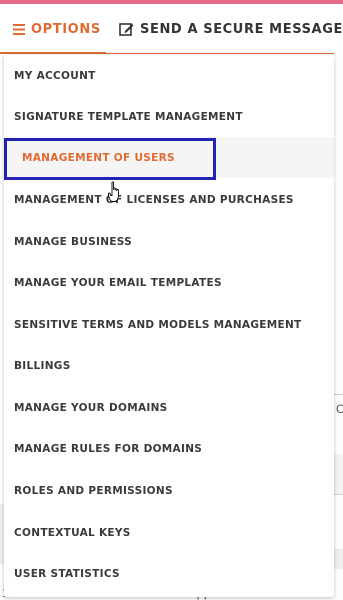 Image resolution: width=343 pixels, height=600 pixels. Describe the element at coordinates (66, 29) in the screenshot. I see `options-label: OPTIONS` at that location.